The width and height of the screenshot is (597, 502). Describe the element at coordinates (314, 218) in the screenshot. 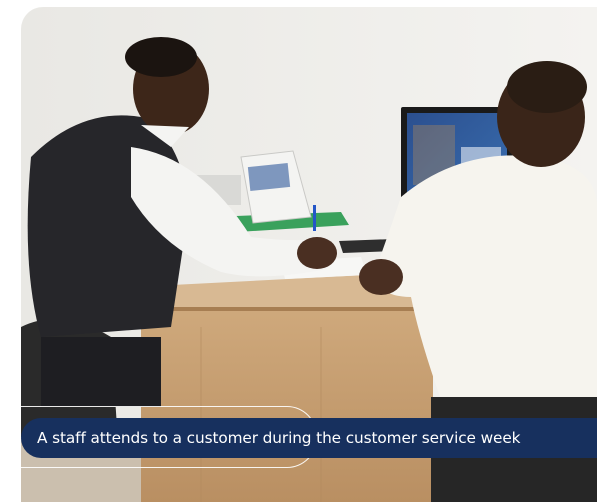

I see `pen` at that location.